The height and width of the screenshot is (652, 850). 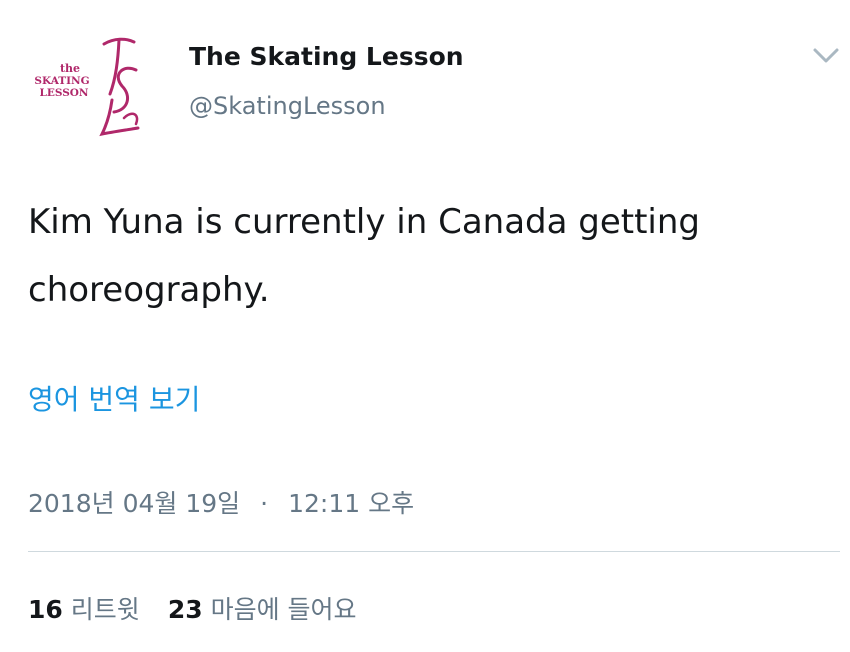 What do you see at coordinates (351, 503) in the screenshot?
I see `tweet-time: 12:11 오후` at bounding box center [351, 503].